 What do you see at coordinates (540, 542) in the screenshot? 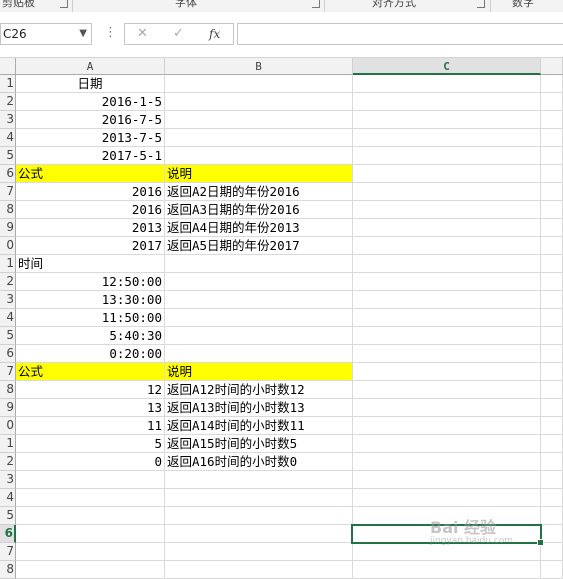
I see `fill-handle` at bounding box center [540, 542].